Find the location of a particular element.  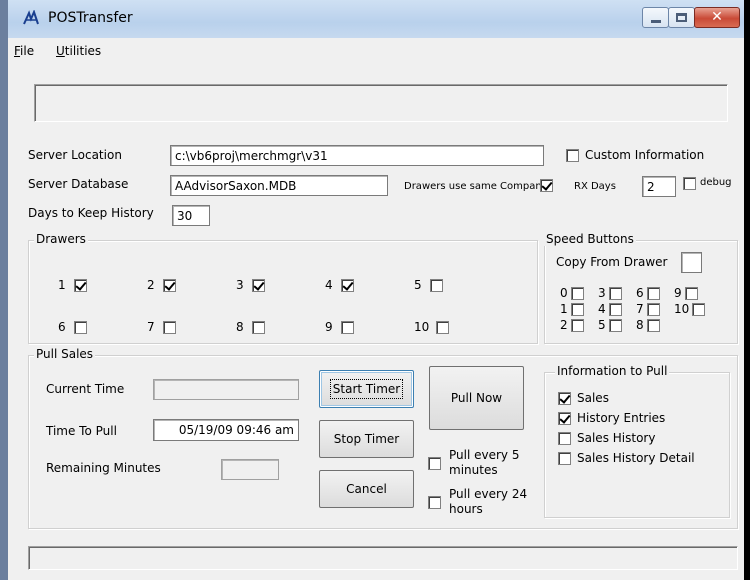

rx-days-input: 2 is located at coordinates (659, 186).